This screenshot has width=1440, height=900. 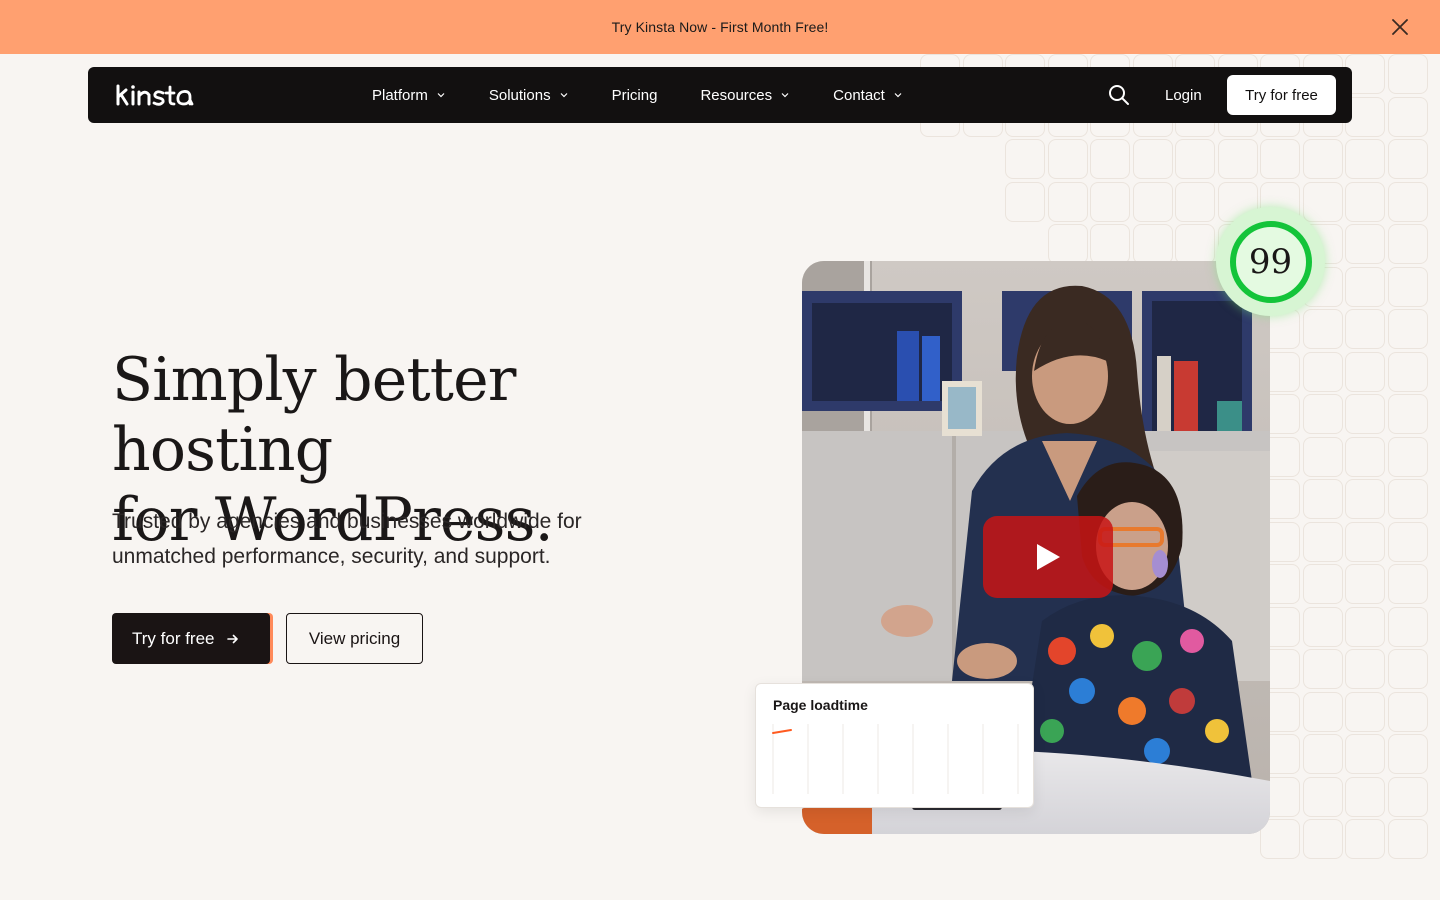 What do you see at coordinates (1281, 95) in the screenshot?
I see `nav-try-for-free-button: Try for free` at bounding box center [1281, 95].